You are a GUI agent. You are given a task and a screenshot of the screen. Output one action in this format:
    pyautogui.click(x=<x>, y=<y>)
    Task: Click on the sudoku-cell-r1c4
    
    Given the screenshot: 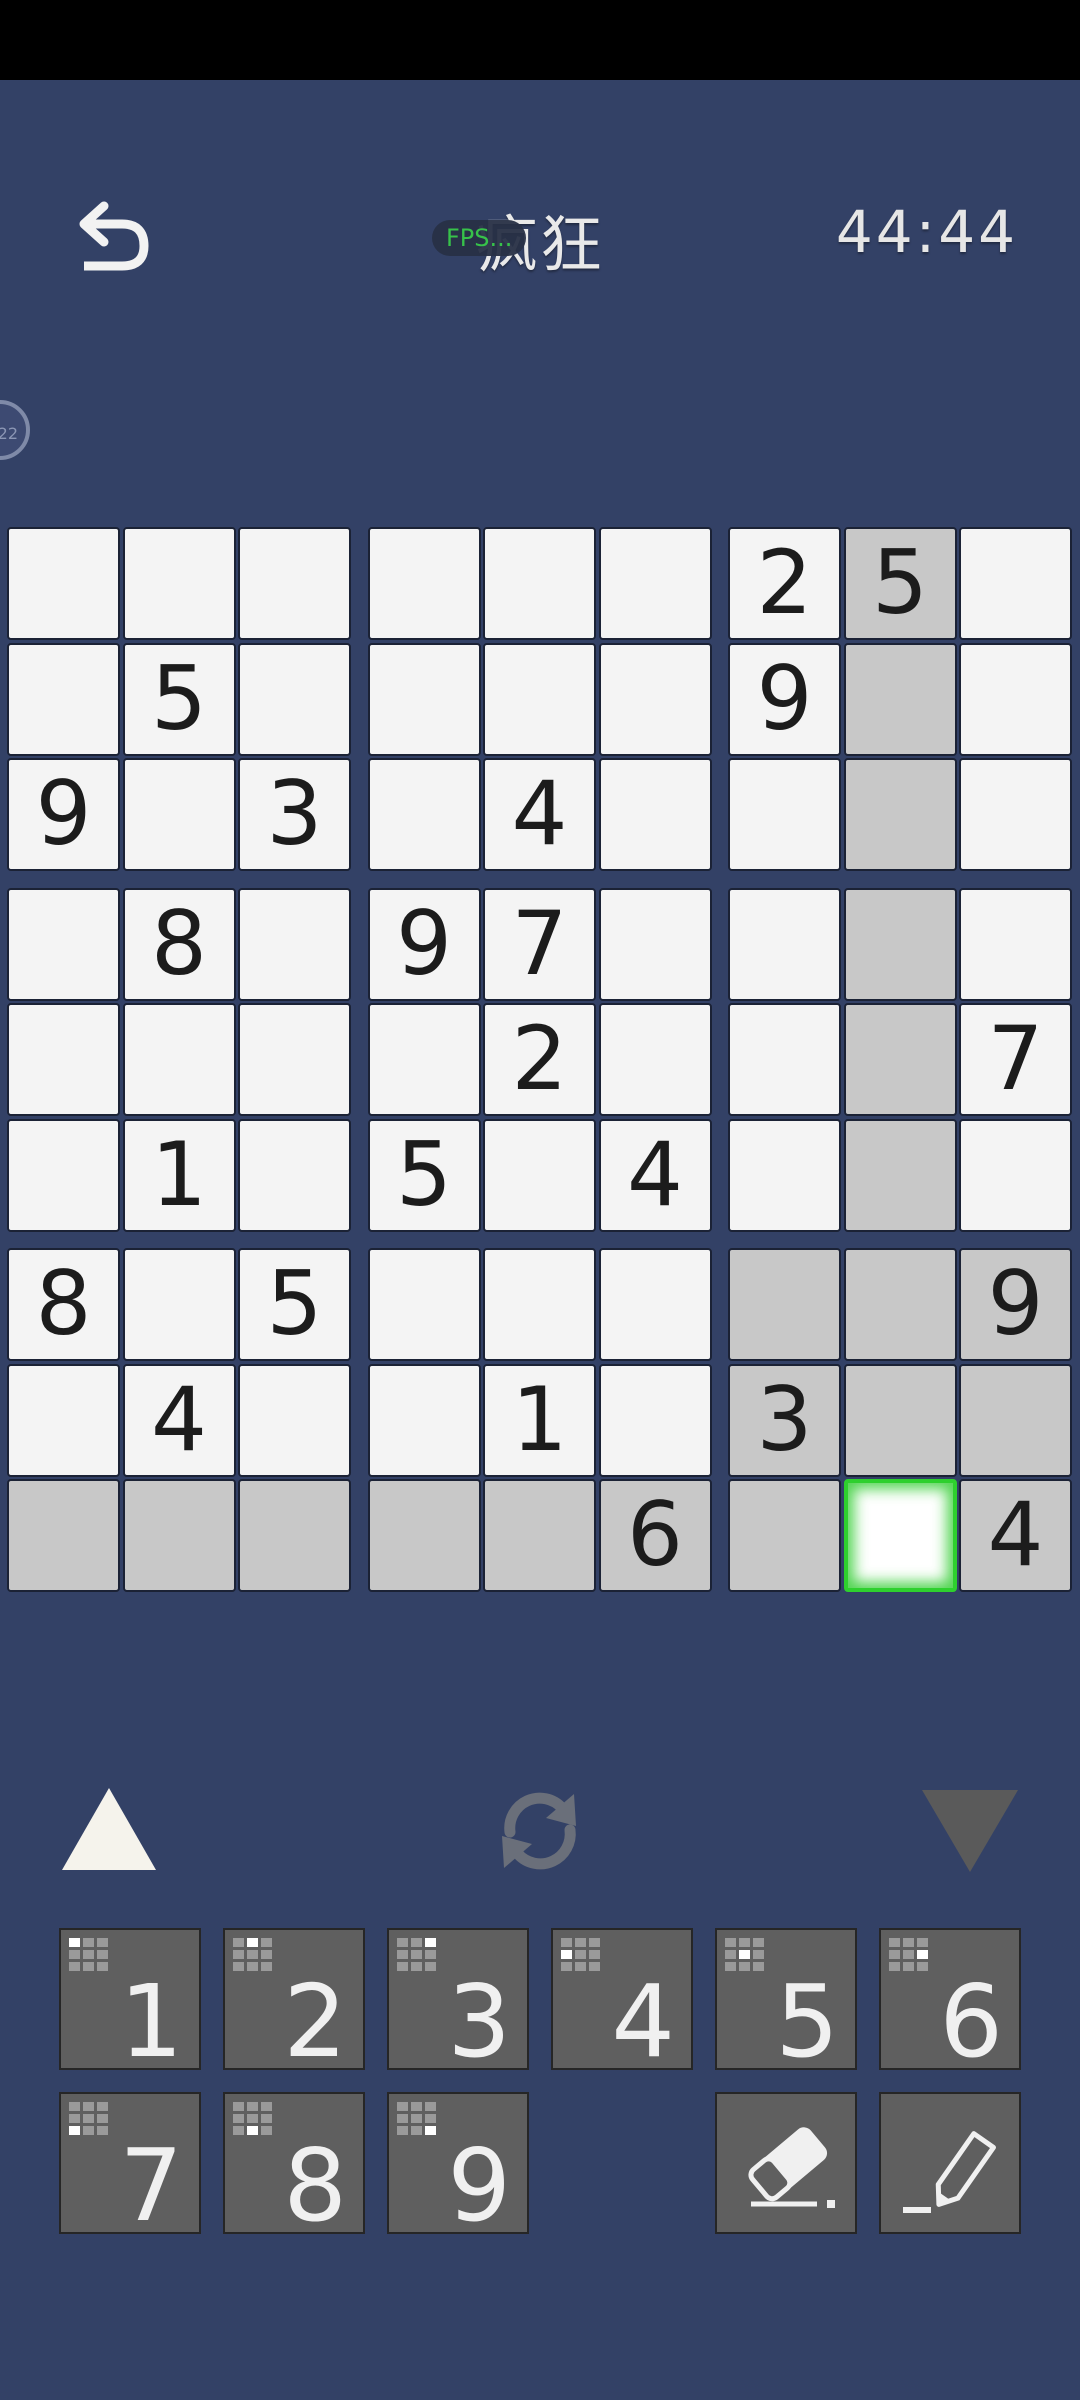 What is the action you would take?
    pyautogui.click(x=424, y=583)
    